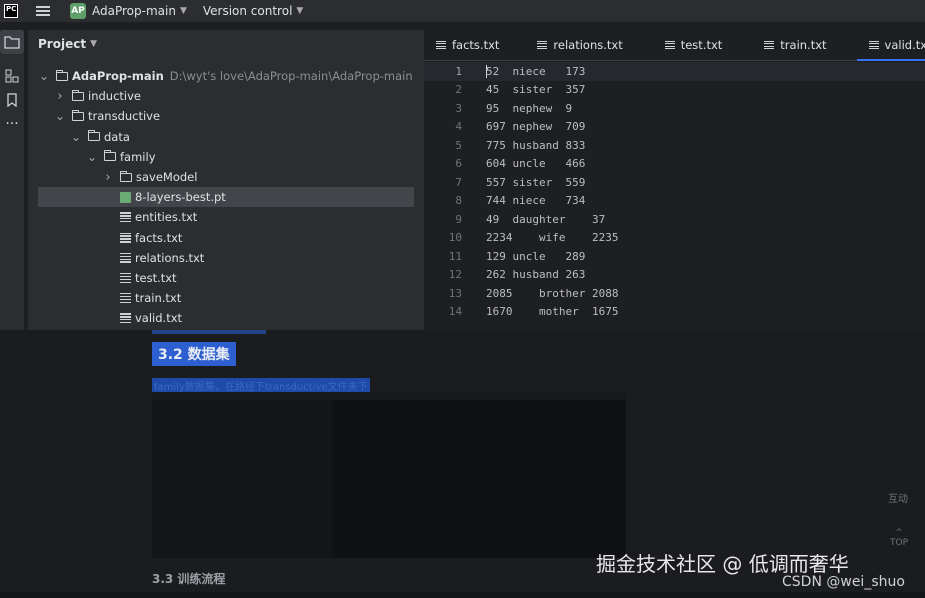 Image resolution: width=925 pixels, height=598 pixels. Describe the element at coordinates (159, 318) in the screenshot. I see `tree-item-label: valid.txt` at that location.